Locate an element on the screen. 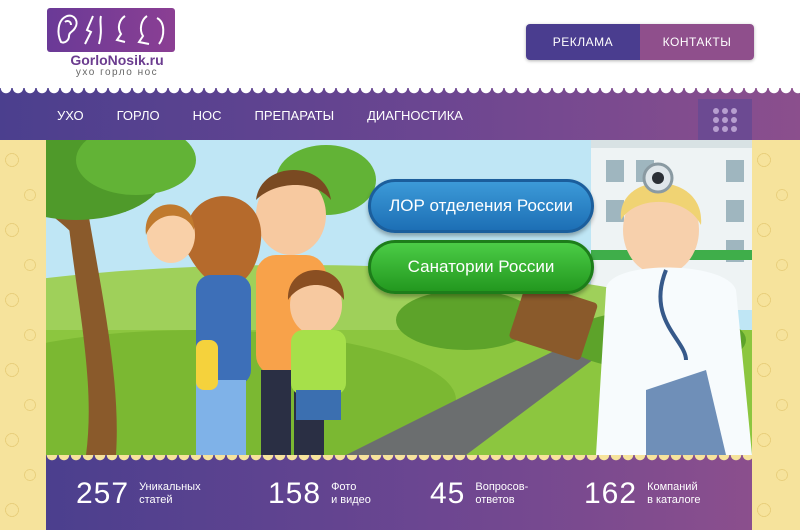 Image resolution: width=800 pixels, height=530 pixels. stat-articles: 257 Уникальных статей is located at coordinates (147, 494).